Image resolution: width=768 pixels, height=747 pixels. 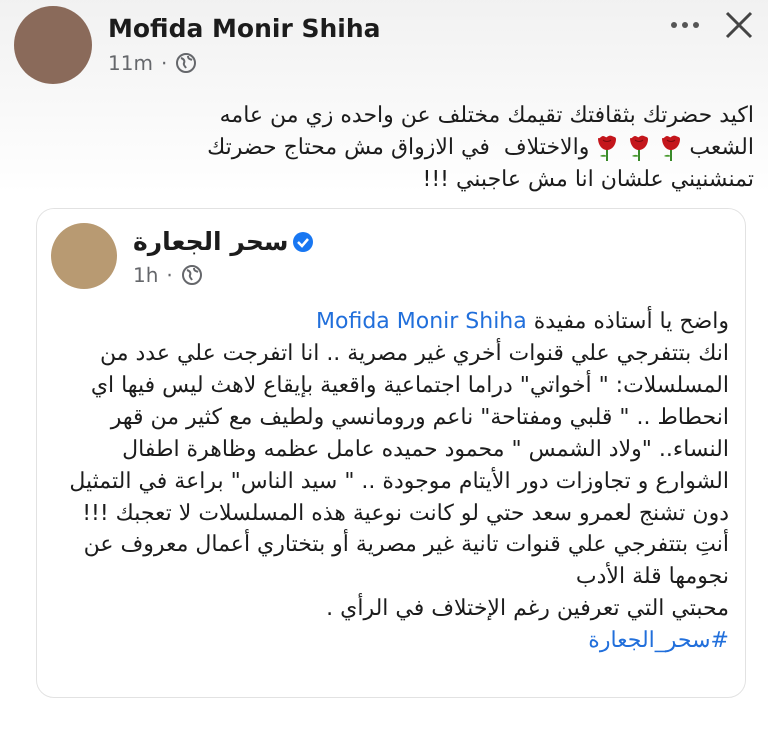 What do you see at coordinates (145, 275) in the screenshot?
I see `post-time: 1h` at bounding box center [145, 275].